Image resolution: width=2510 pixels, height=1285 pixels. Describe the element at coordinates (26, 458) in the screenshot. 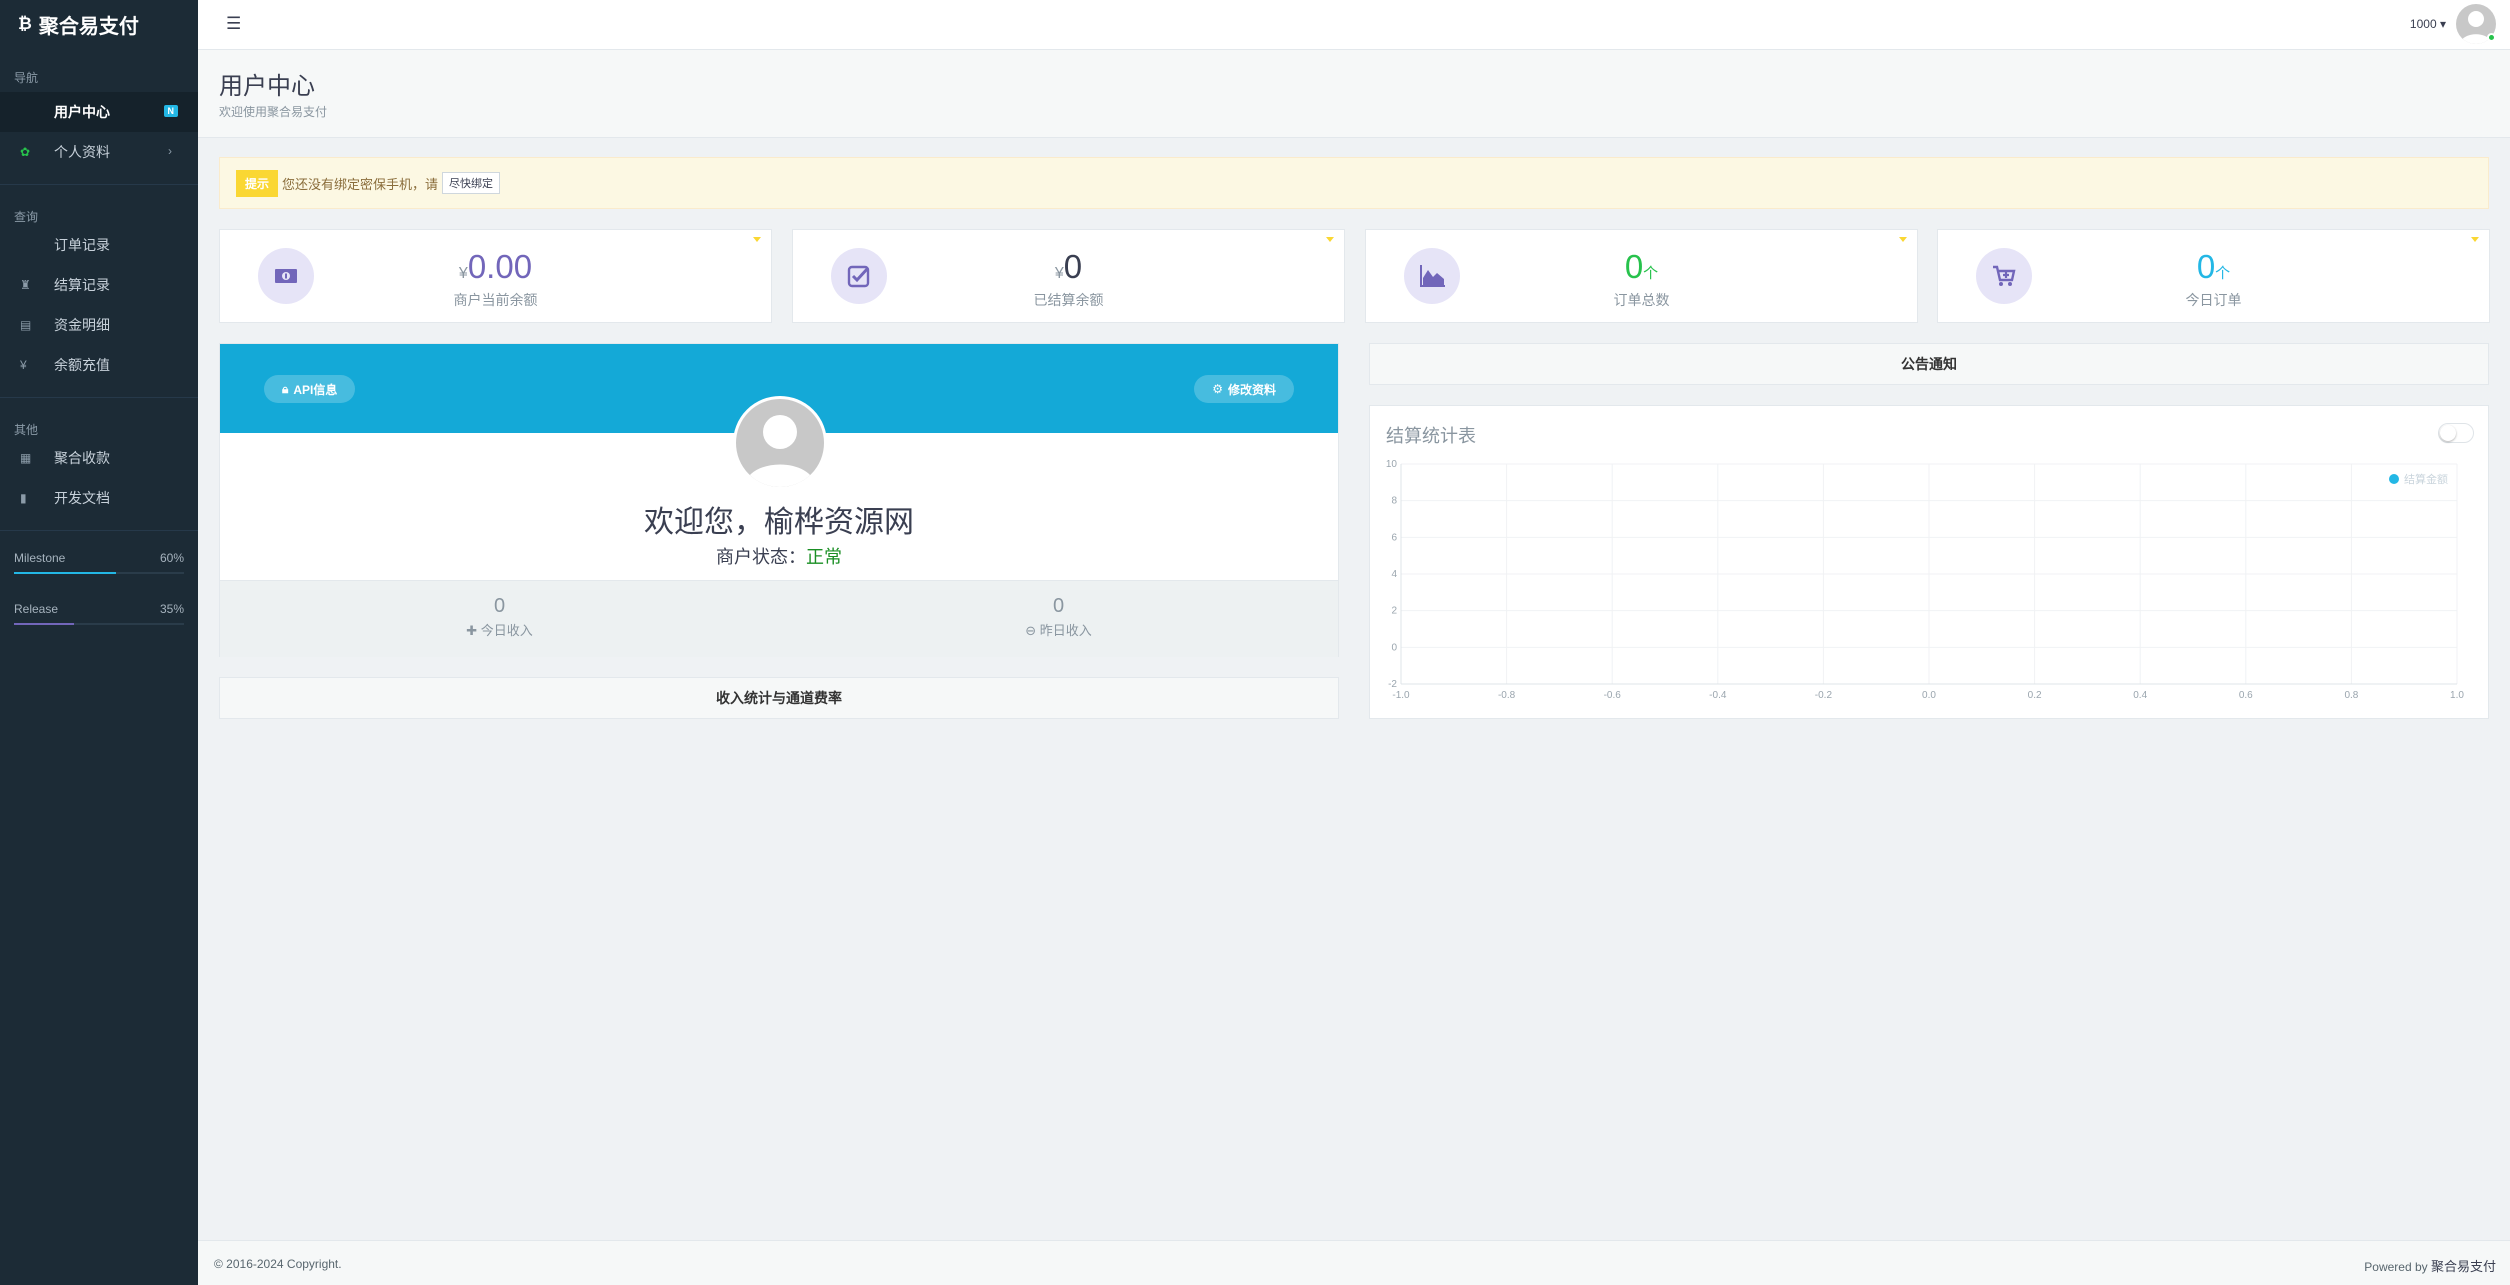

I see `qrcode-icon: ▦` at that location.